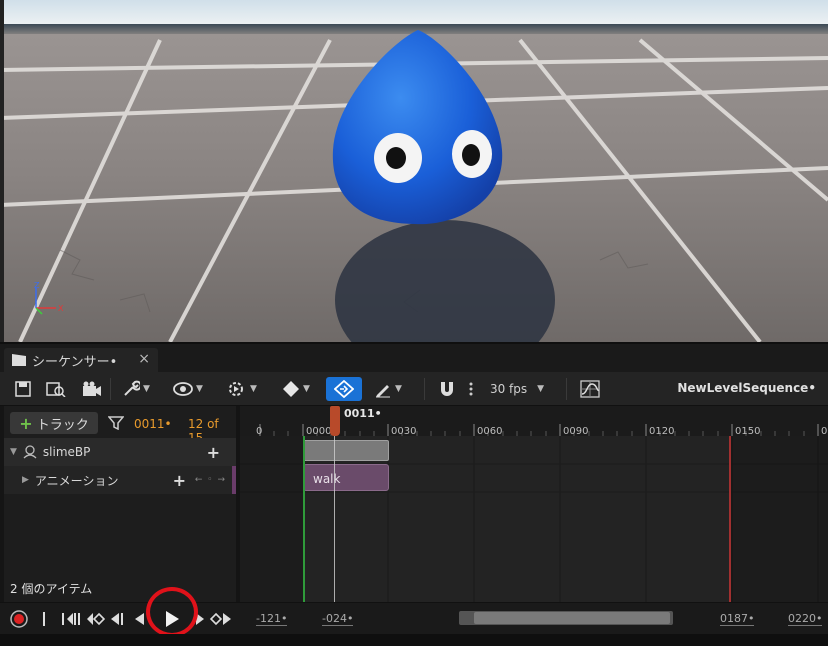  What do you see at coordinates (414, 357) in the screenshot?
I see `panel-tab-bar: シーケンサー• ×` at bounding box center [414, 357].